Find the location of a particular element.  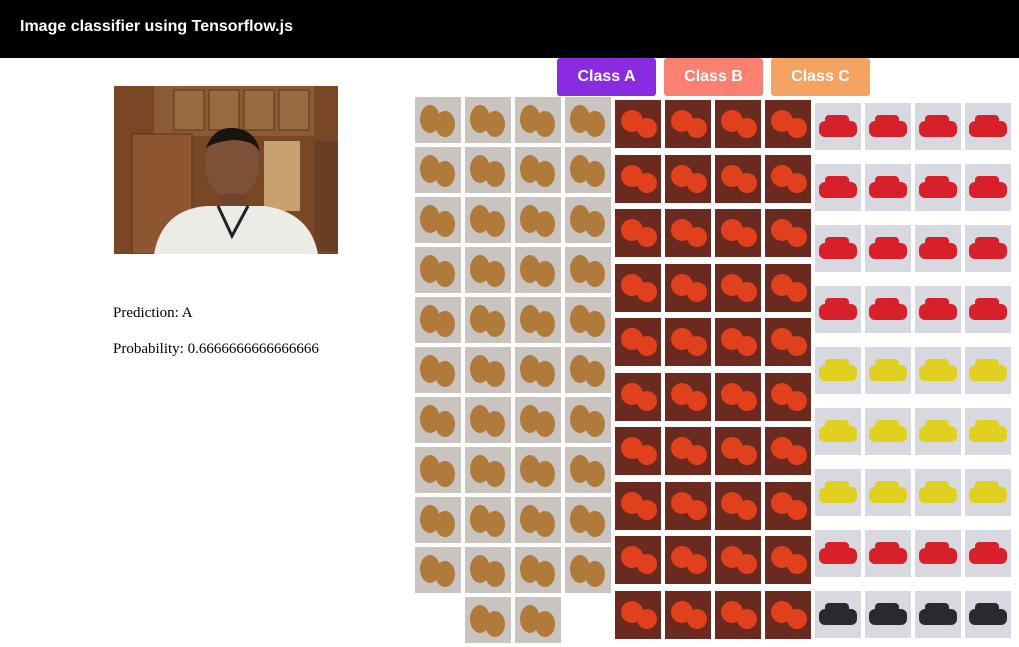

app-title: Image classifier using Tensorflow.js is located at coordinates (156, 26).